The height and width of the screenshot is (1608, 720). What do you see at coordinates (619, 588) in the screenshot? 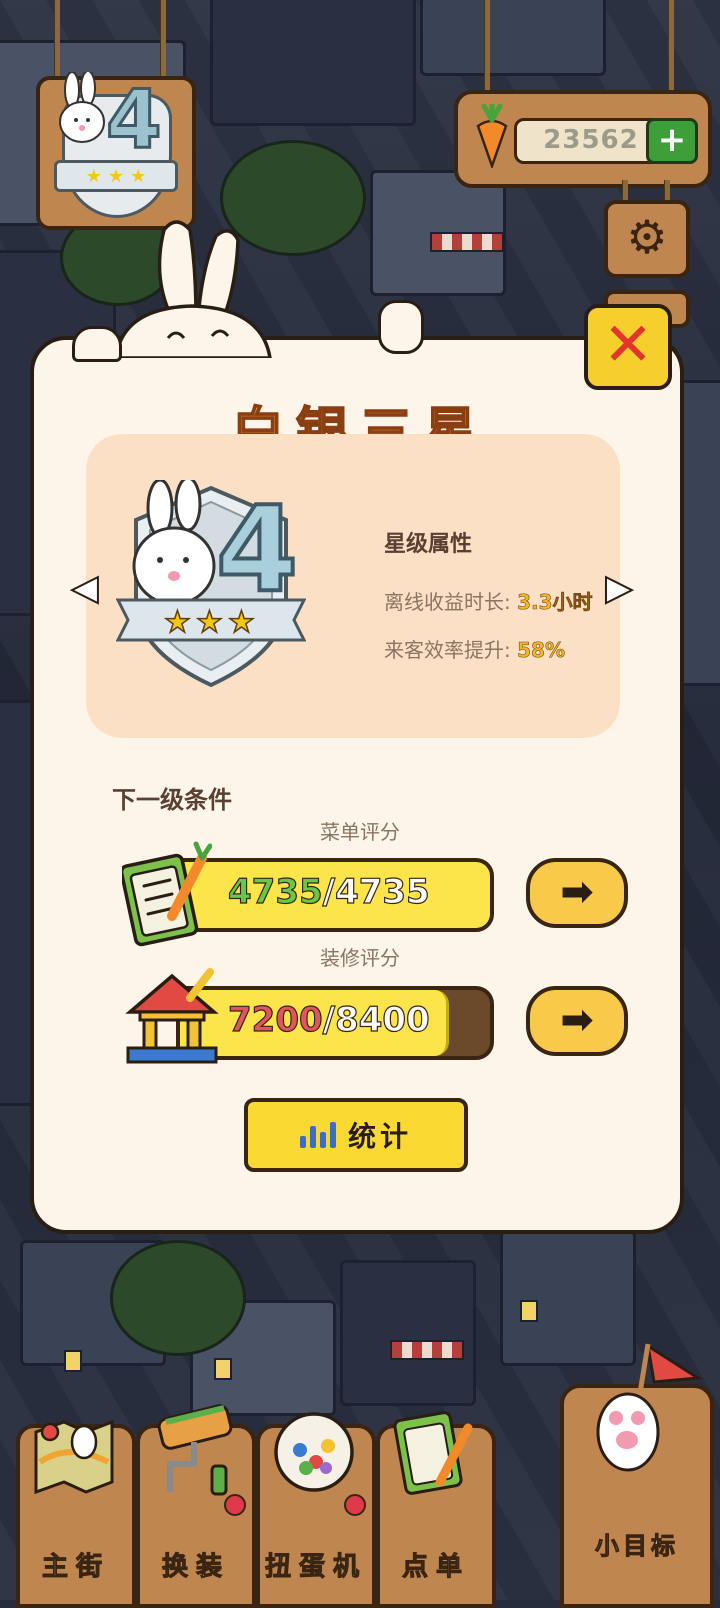
I see `next-level-button: ▶` at bounding box center [619, 588].